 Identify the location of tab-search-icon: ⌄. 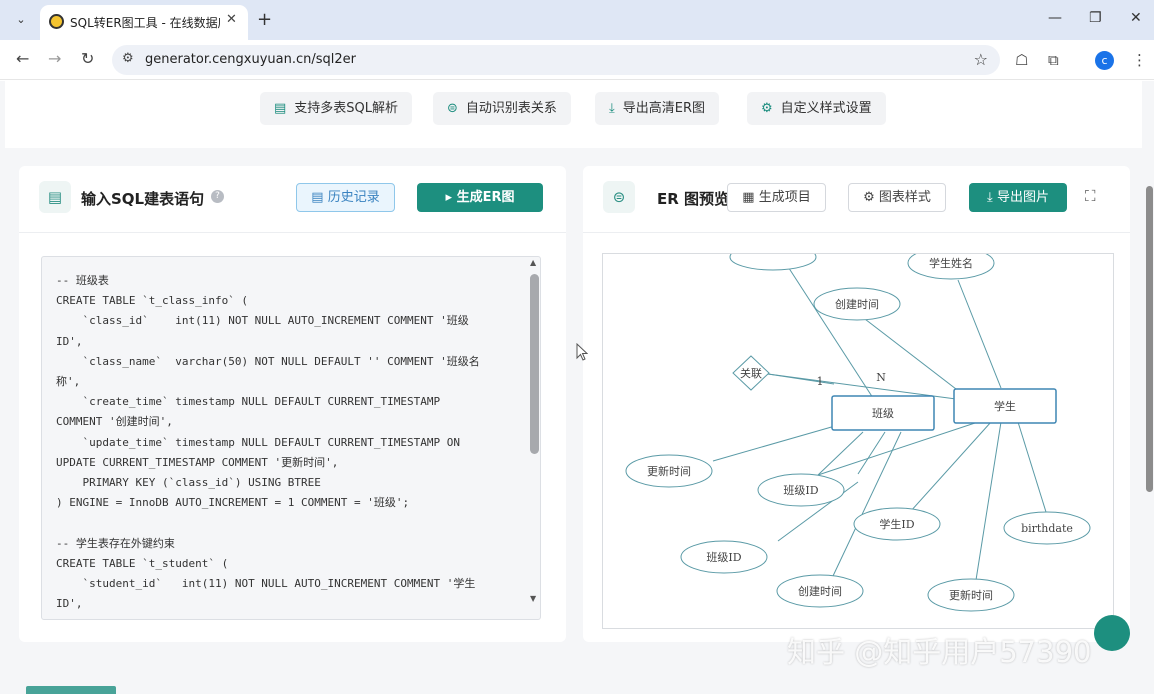
(21, 20).